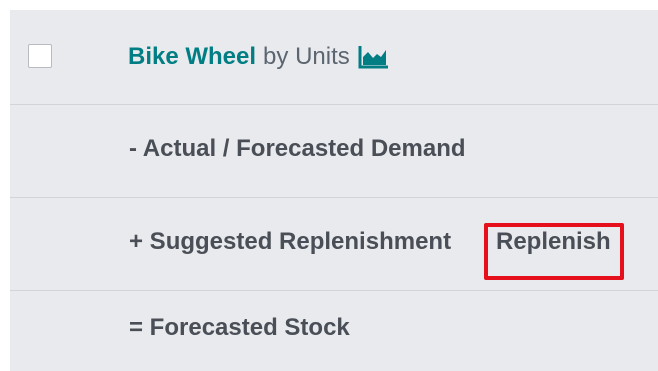 This screenshot has height=371, width=658. What do you see at coordinates (297, 148) in the screenshot?
I see `demand-label: - Actual / Forecasted Demand` at bounding box center [297, 148].